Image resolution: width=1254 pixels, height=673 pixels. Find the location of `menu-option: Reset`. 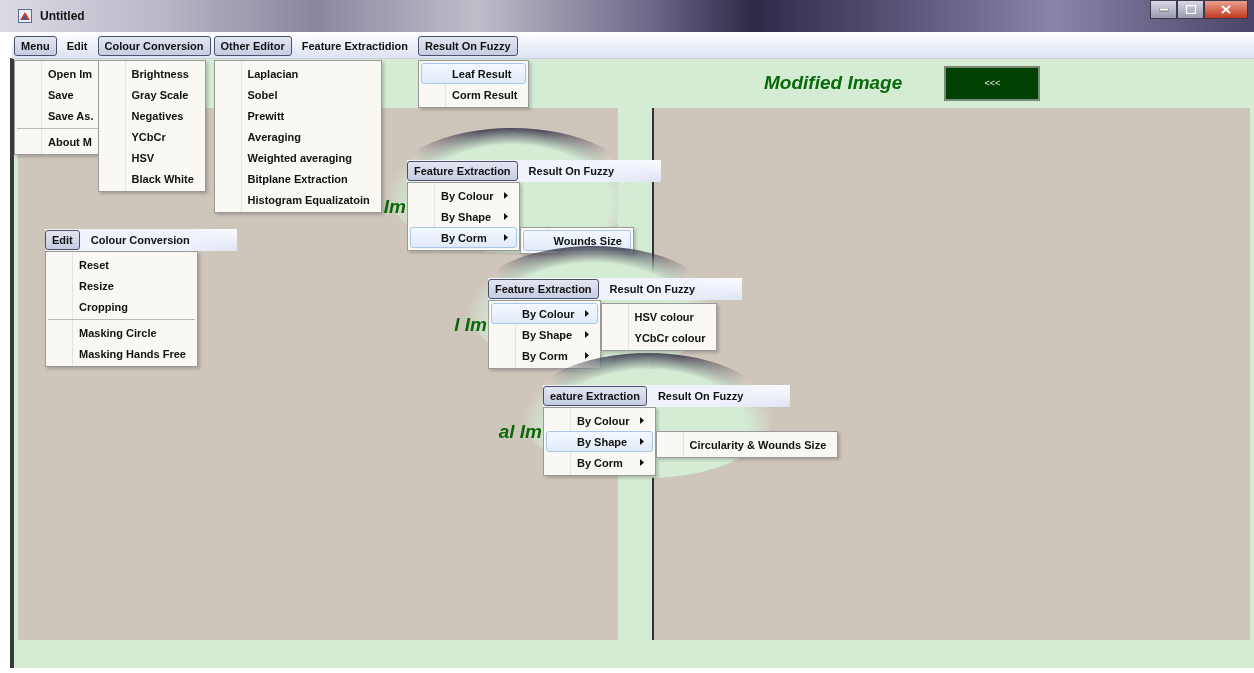

menu-option: Reset is located at coordinates (121, 264).